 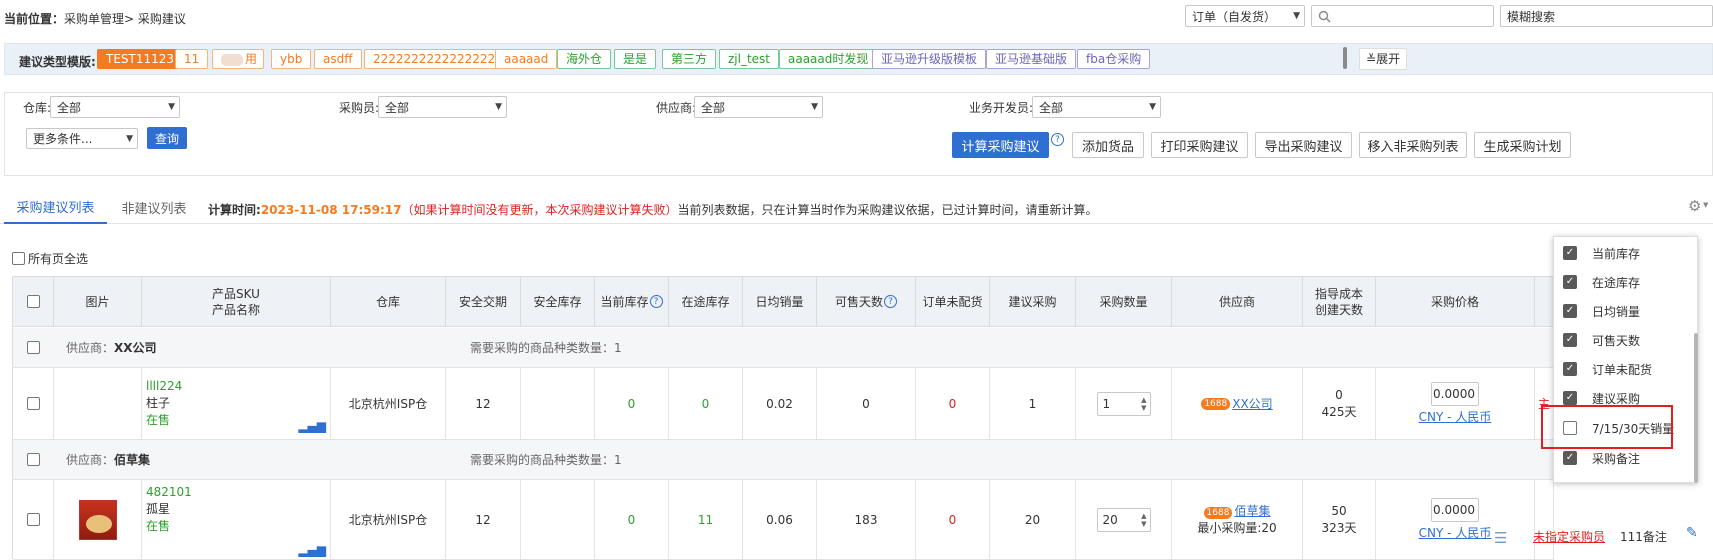 What do you see at coordinates (866, 520) in the screenshot?
I see `sellable-days-cell: 183` at bounding box center [866, 520].